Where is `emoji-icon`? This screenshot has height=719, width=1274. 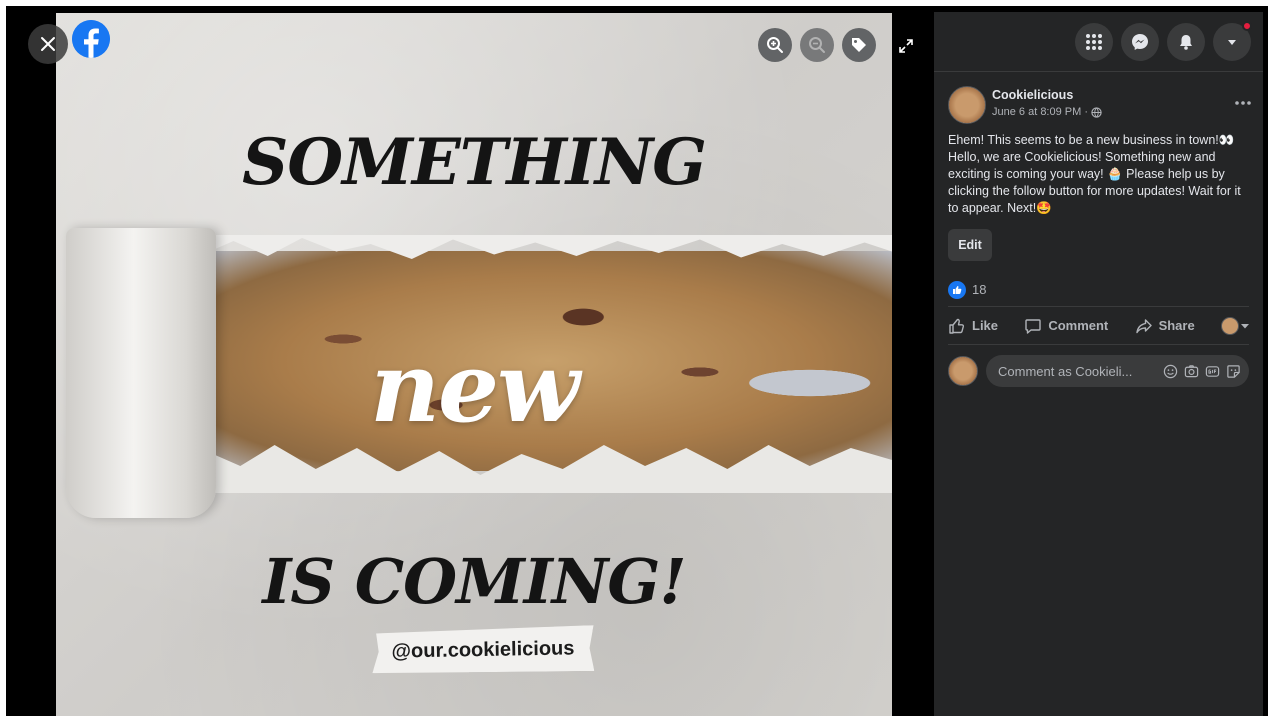 emoji-icon is located at coordinates (1170, 371).